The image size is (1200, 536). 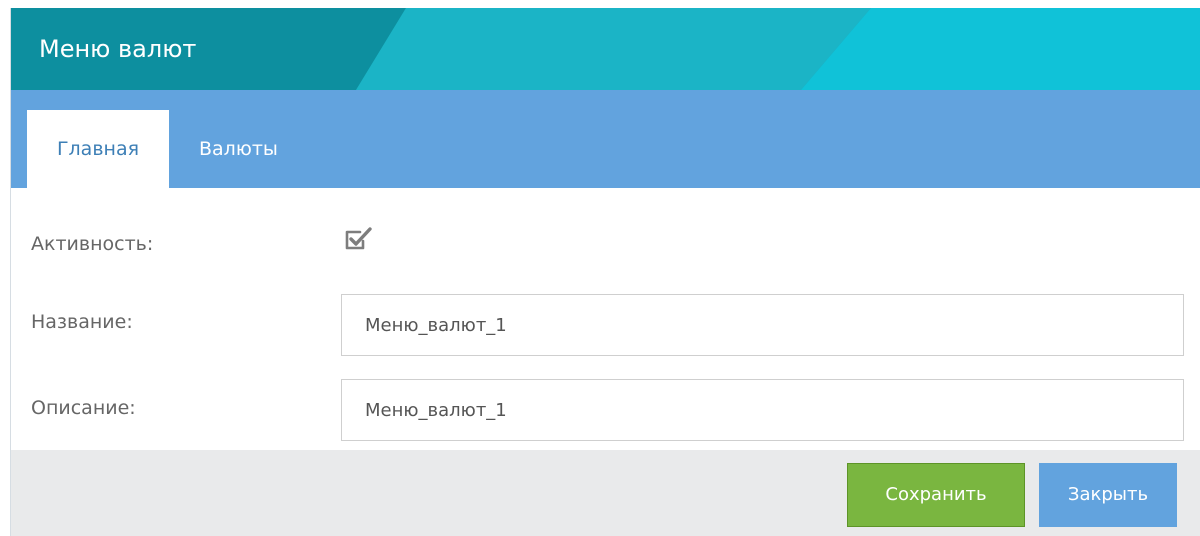 What do you see at coordinates (118, 49) in the screenshot?
I see `dialog-title: Меню валют` at bounding box center [118, 49].